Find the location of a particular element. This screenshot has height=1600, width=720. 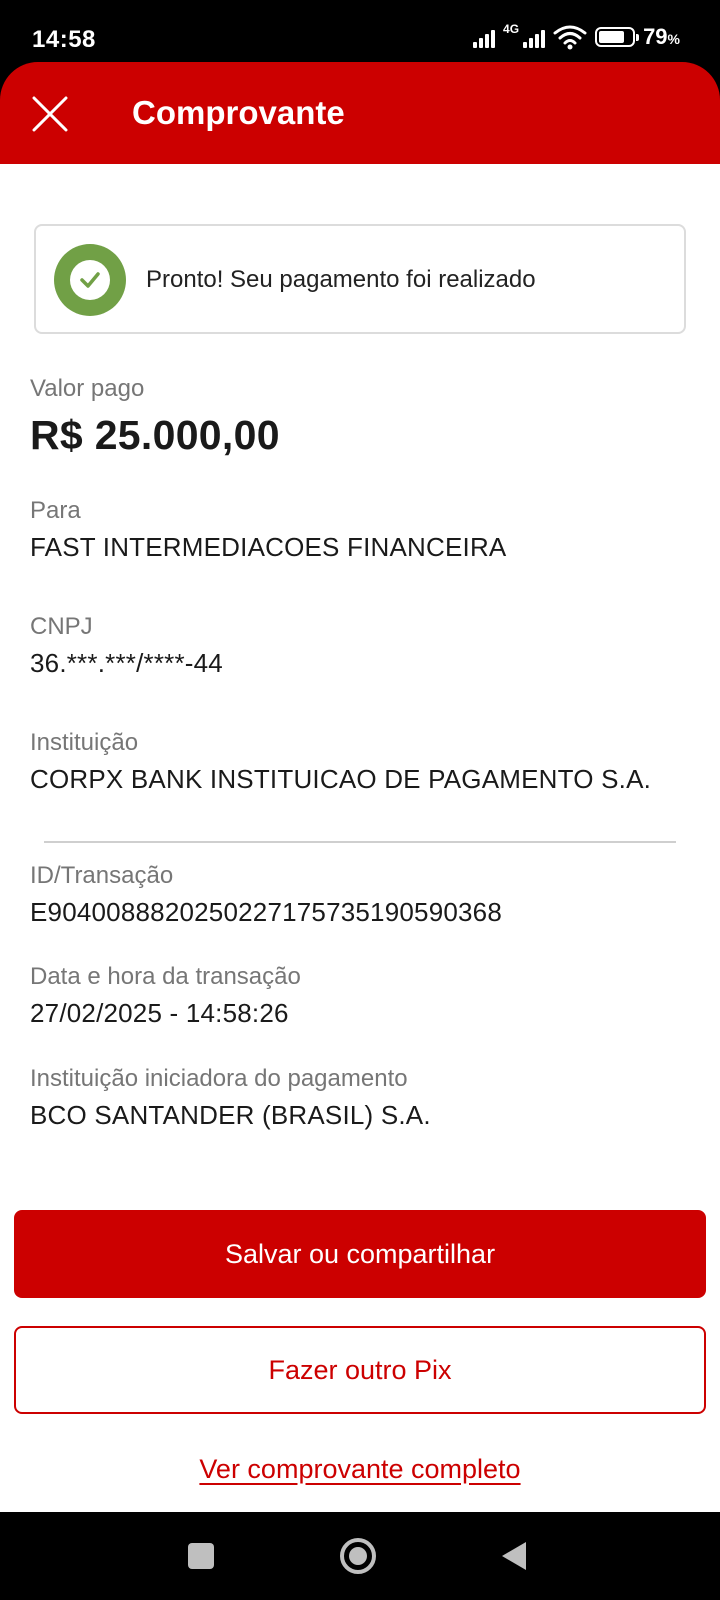

transaction-id-label: ID/Transação is located at coordinates (102, 875).